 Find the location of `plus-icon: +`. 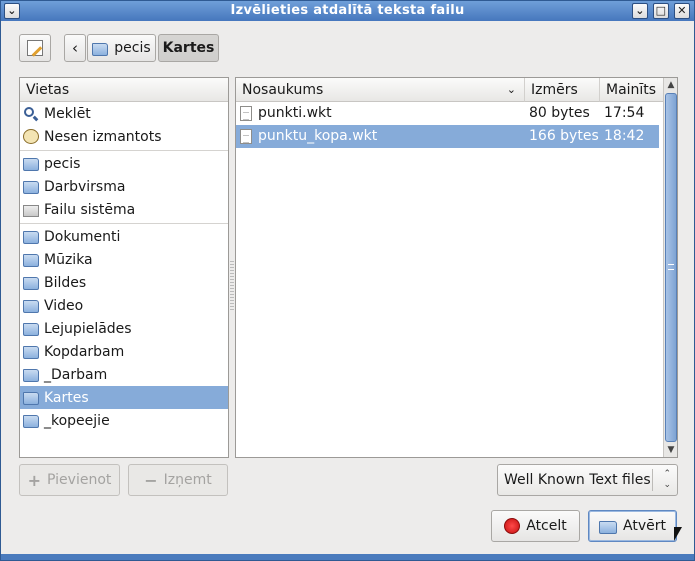

plus-icon: + is located at coordinates (34, 480).